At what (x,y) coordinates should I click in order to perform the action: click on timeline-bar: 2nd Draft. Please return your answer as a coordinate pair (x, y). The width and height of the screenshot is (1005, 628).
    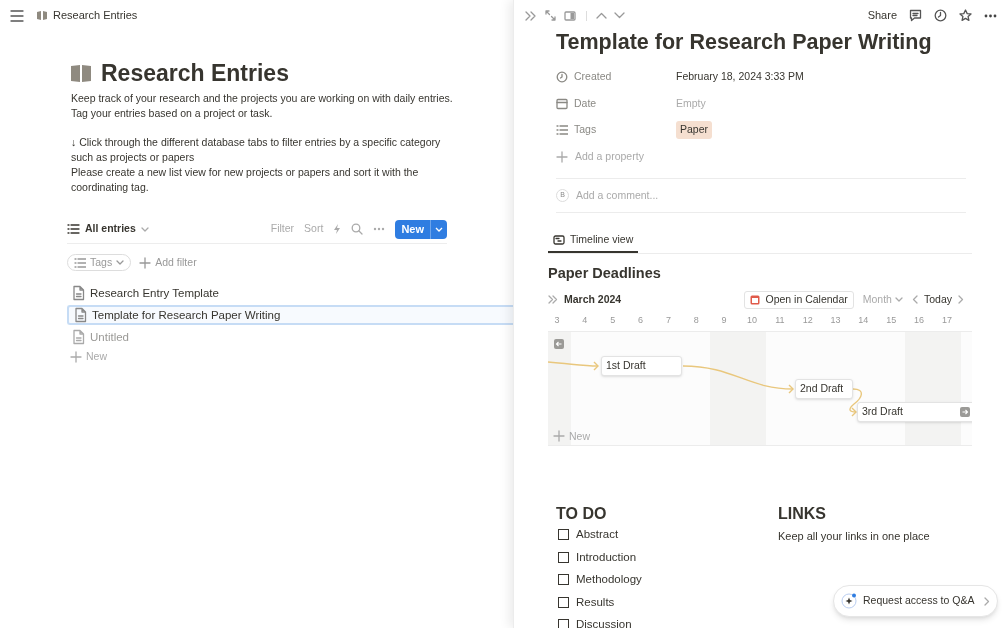
    Looking at the image, I should click on (824, 388).